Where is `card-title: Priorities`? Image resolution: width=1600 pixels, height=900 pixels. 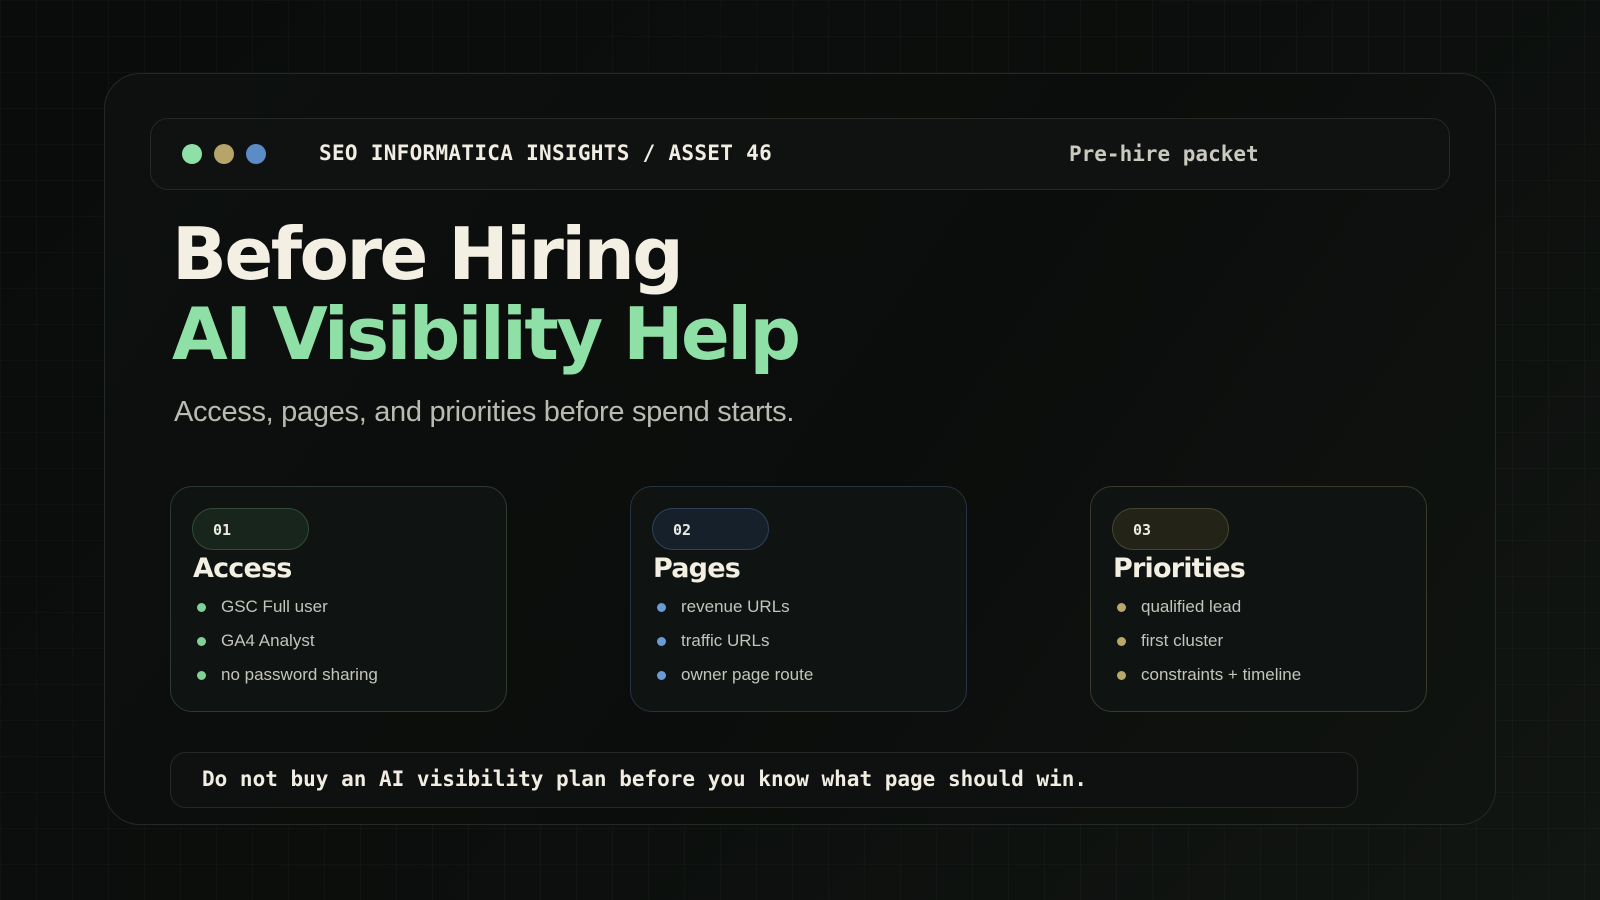 card-title: Priorities is located at coordinates (1179, 568).